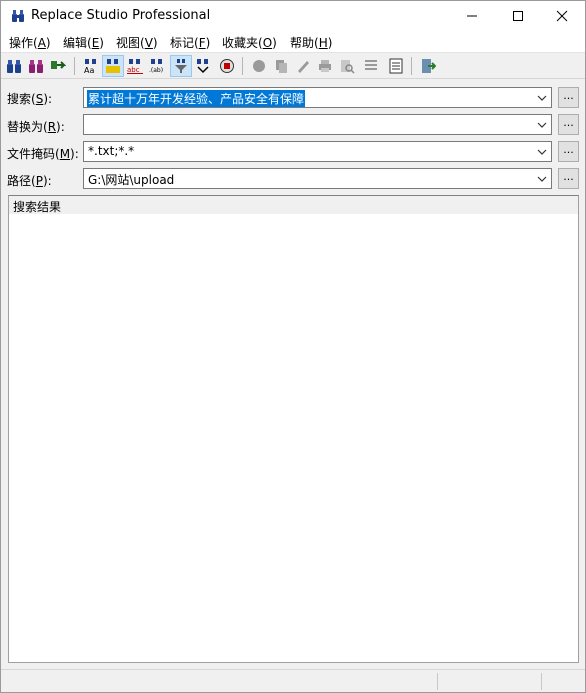  Describe the element at coordinates (121, 15) in the screenshot. I see `window-title: Replace Studio Professional` at that location.